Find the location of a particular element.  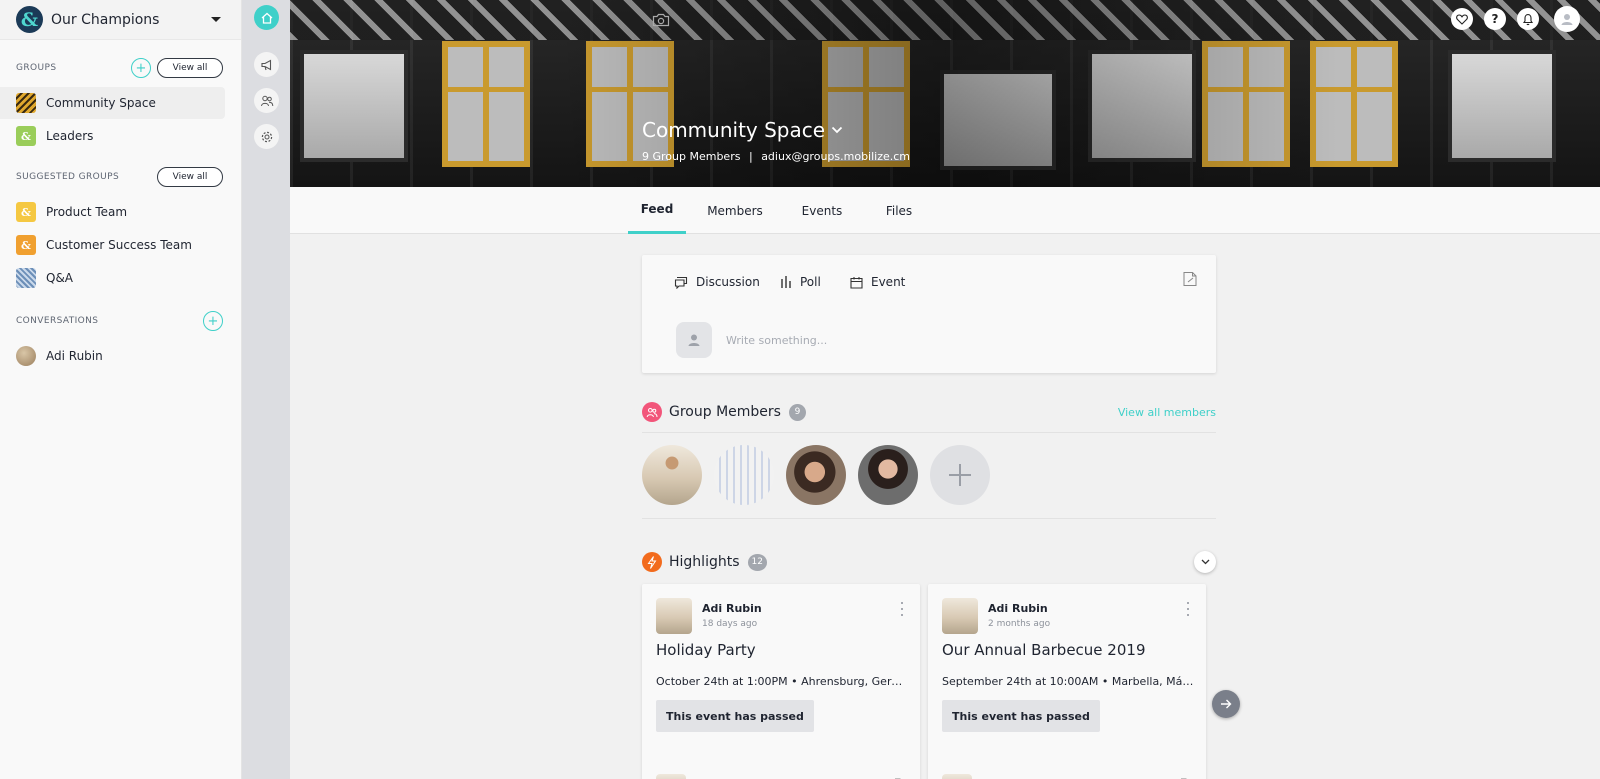

caret-down-icon is located at coordinates (216, 19).